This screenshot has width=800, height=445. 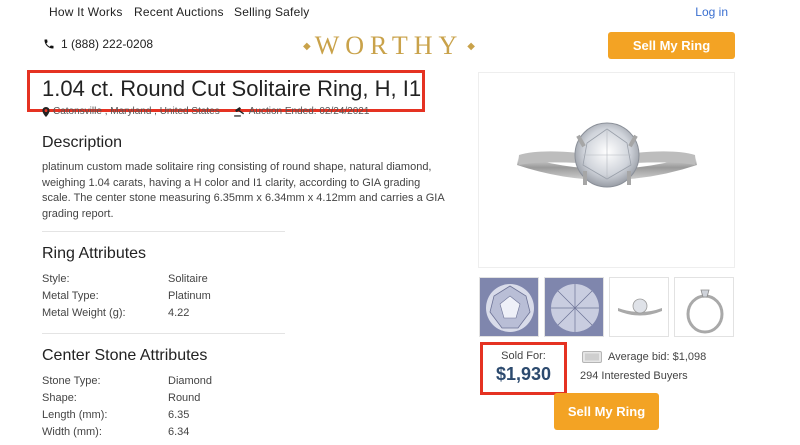 What do you see at coordinates (49, 44) in the screenshot?
I see `phone-icon` at bounding box center [49, 44].